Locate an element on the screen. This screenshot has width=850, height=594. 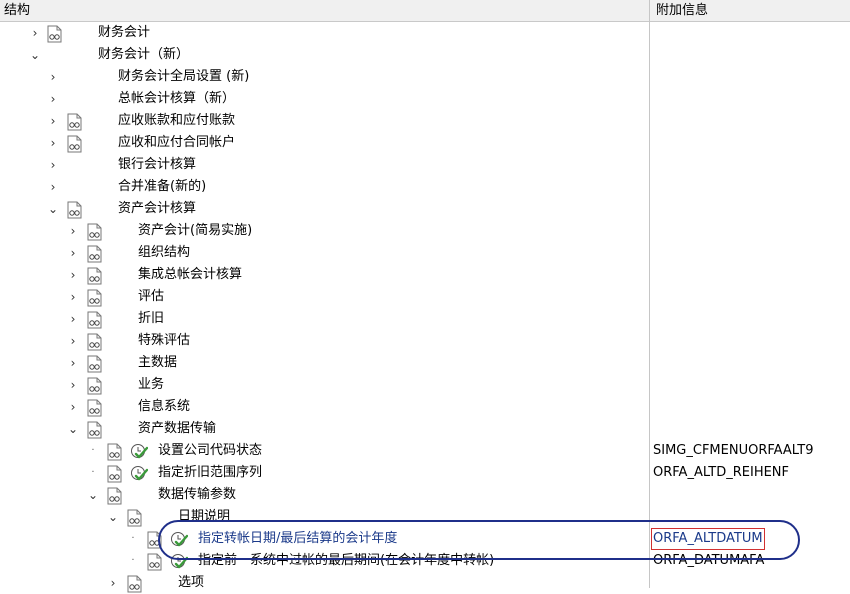
tree-row-label: 选项 is located at coordinates (191, 582).